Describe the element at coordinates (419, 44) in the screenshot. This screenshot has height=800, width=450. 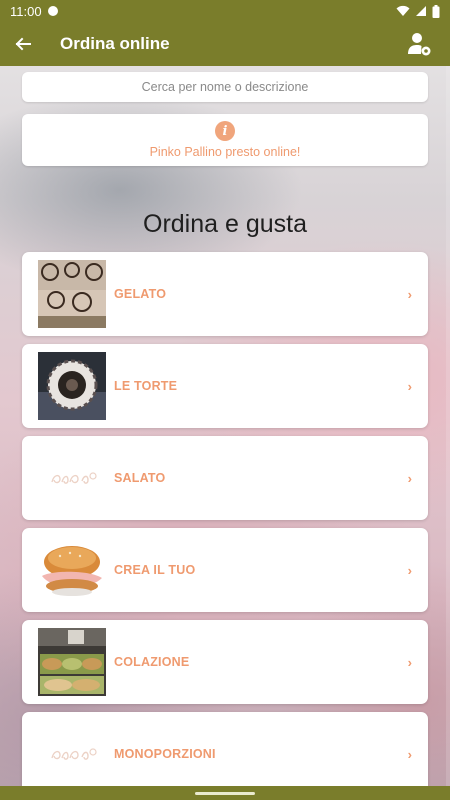
I see `account-settings-icon` at that location.